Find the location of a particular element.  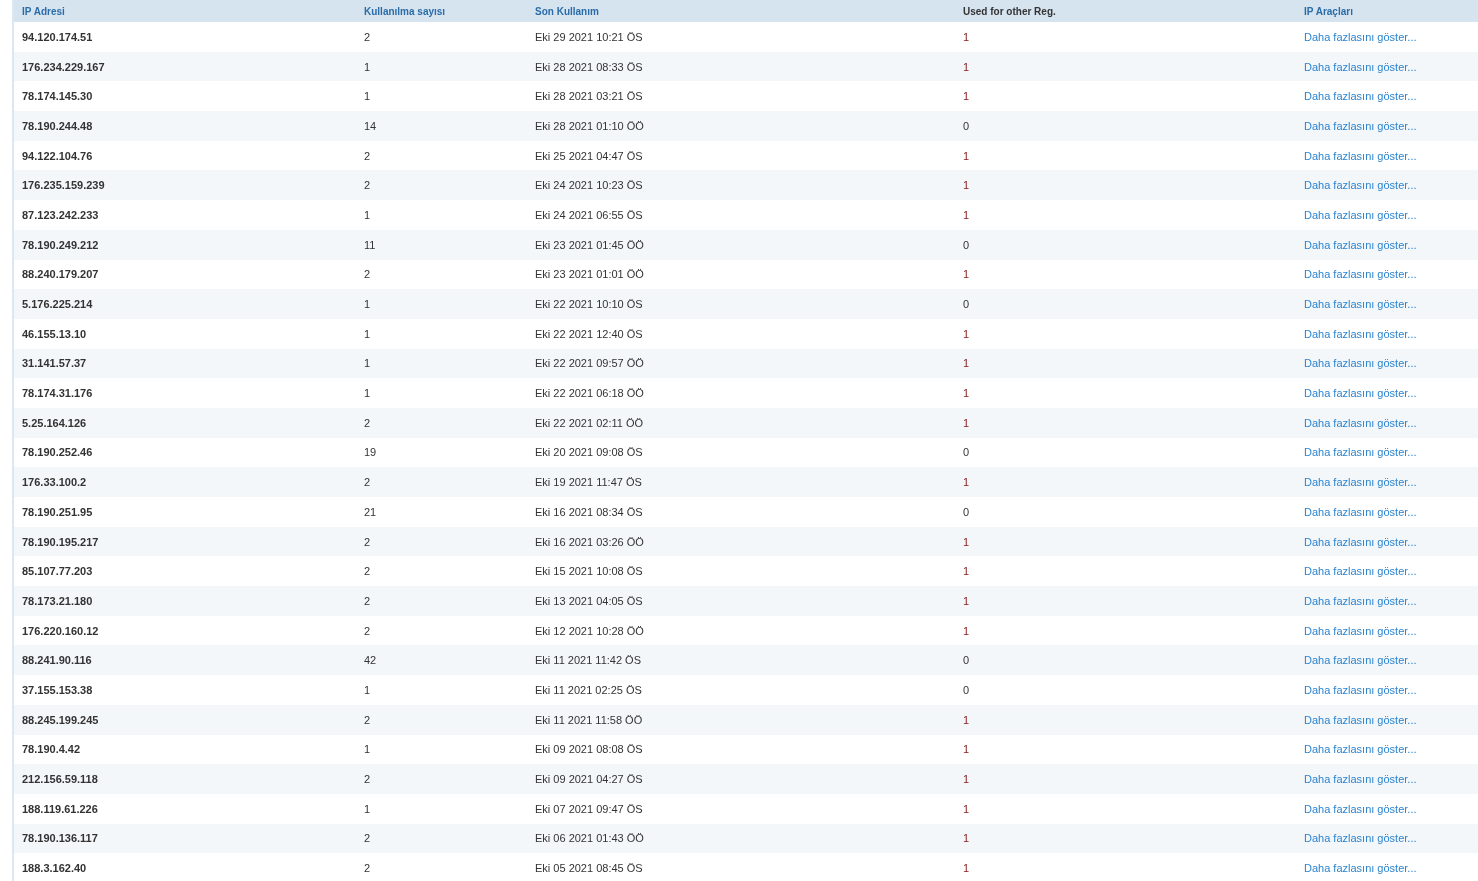

last-used-cell-text: Eki 09 2021 08:08 ÖS is located at coordinates (589, 749).